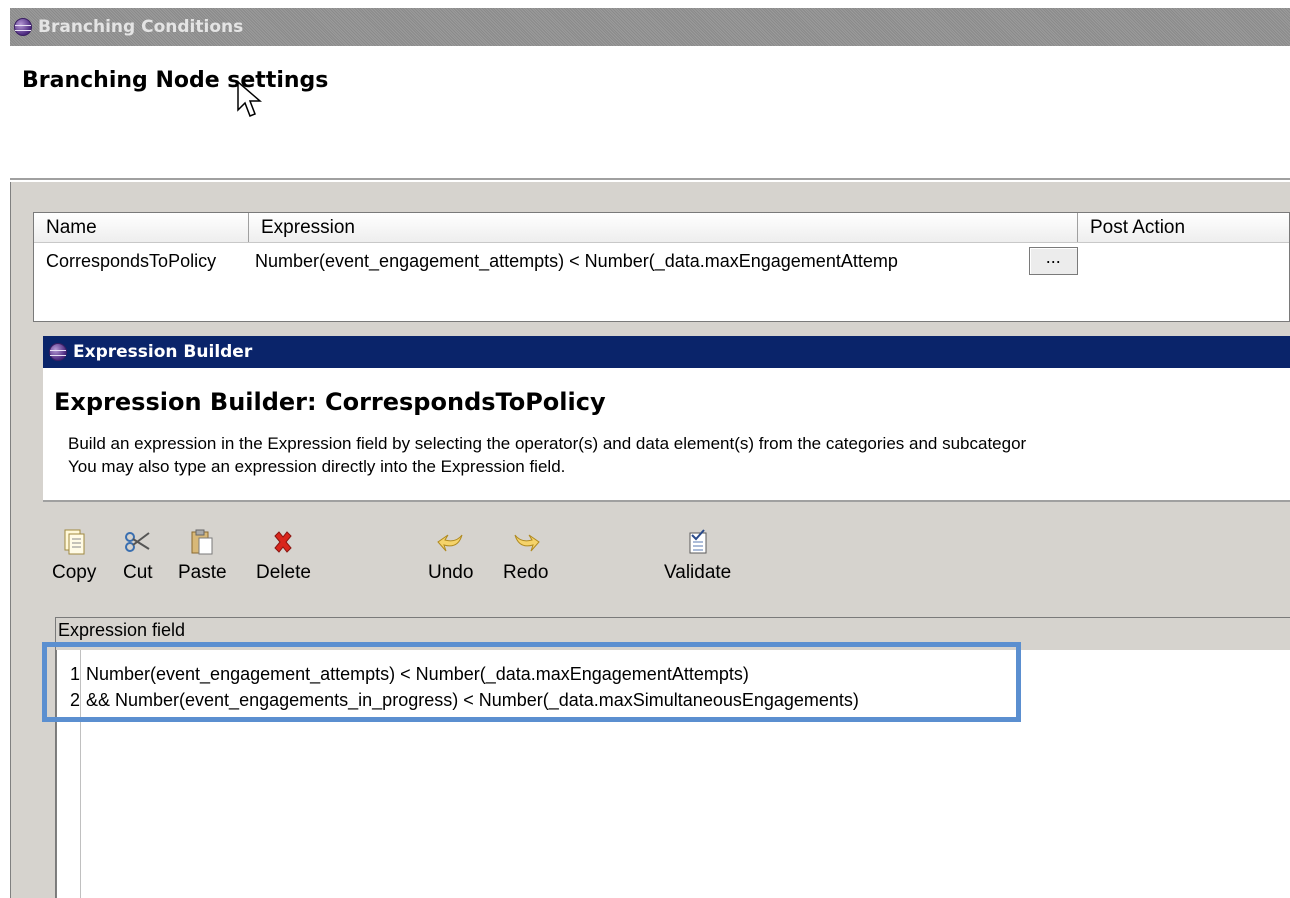 This screenshot has height=898, width=1290. Describe the element at coordinates (138, 542) in the screenshot. I see `cut-icon` at that location.